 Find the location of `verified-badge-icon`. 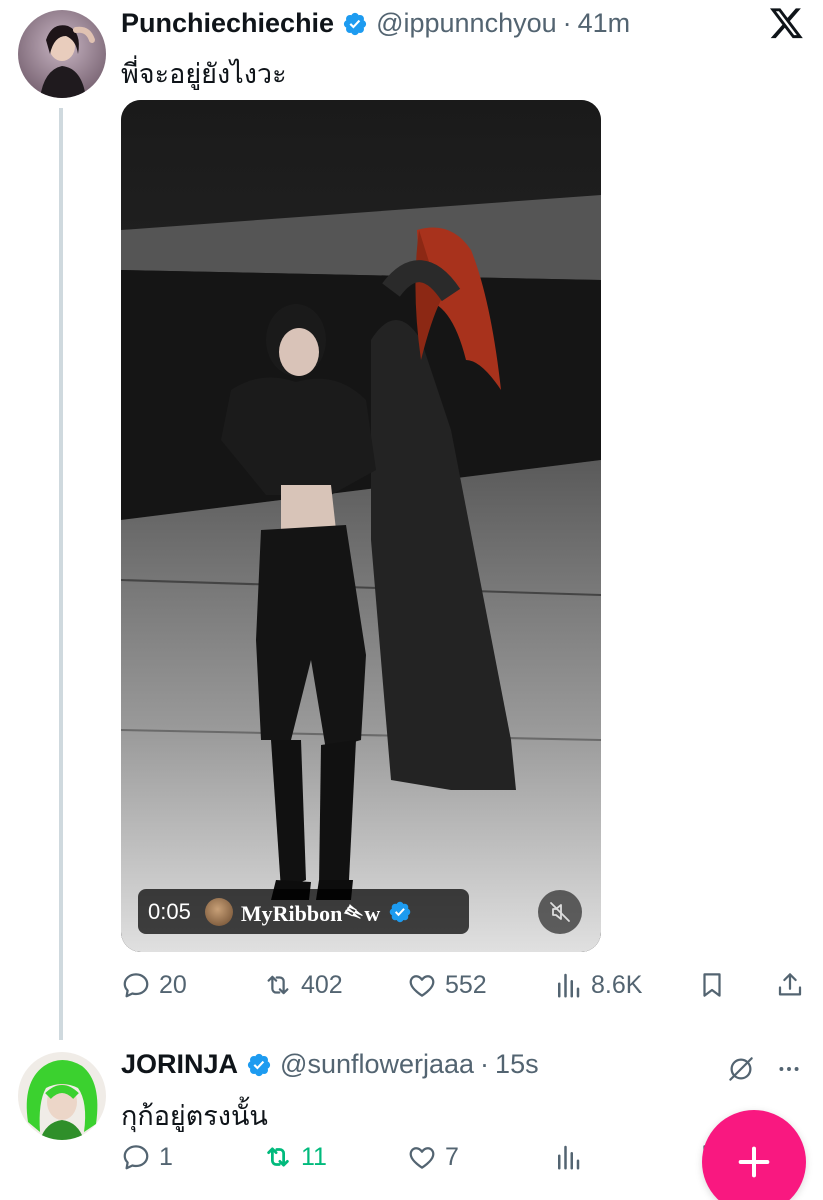

verified-badge-icon is located at coordinates (355, 24).